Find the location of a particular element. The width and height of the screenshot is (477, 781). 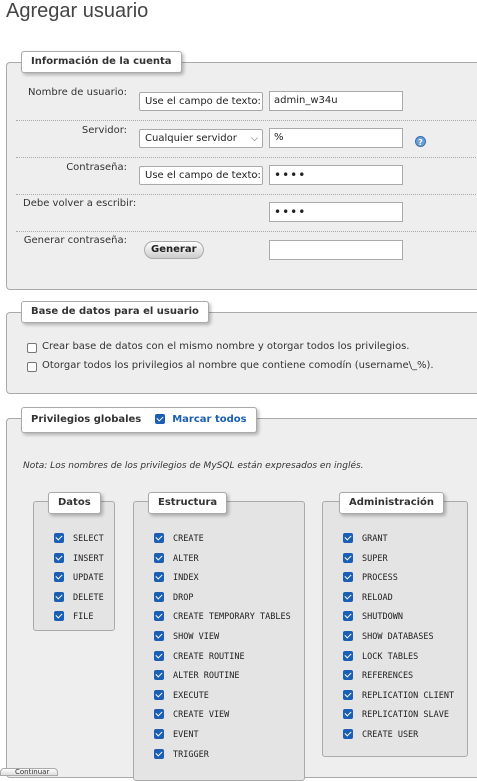

privilege-checkbox-row: TRIGGER is located at coordinates (181, 754).